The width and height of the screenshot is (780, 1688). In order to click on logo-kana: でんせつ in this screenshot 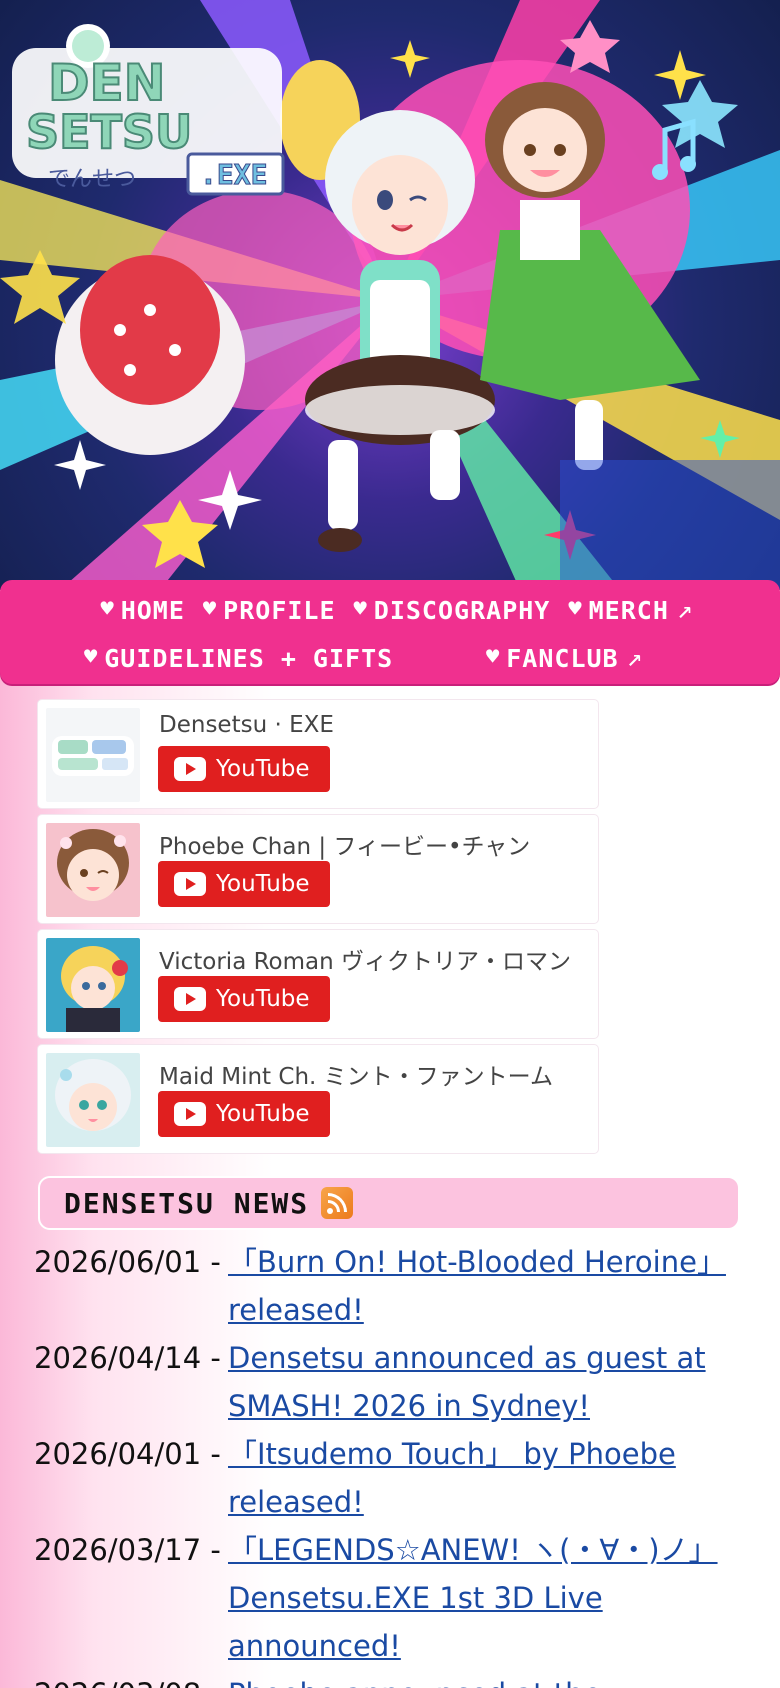, I will do `click(92, 179)`.